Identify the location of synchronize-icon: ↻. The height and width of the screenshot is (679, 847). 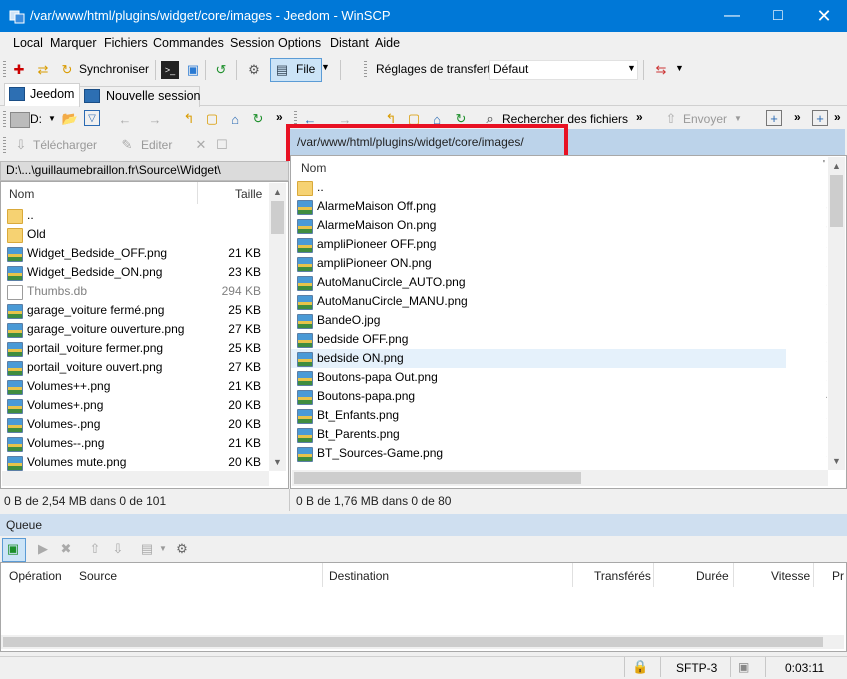
(67, 70).